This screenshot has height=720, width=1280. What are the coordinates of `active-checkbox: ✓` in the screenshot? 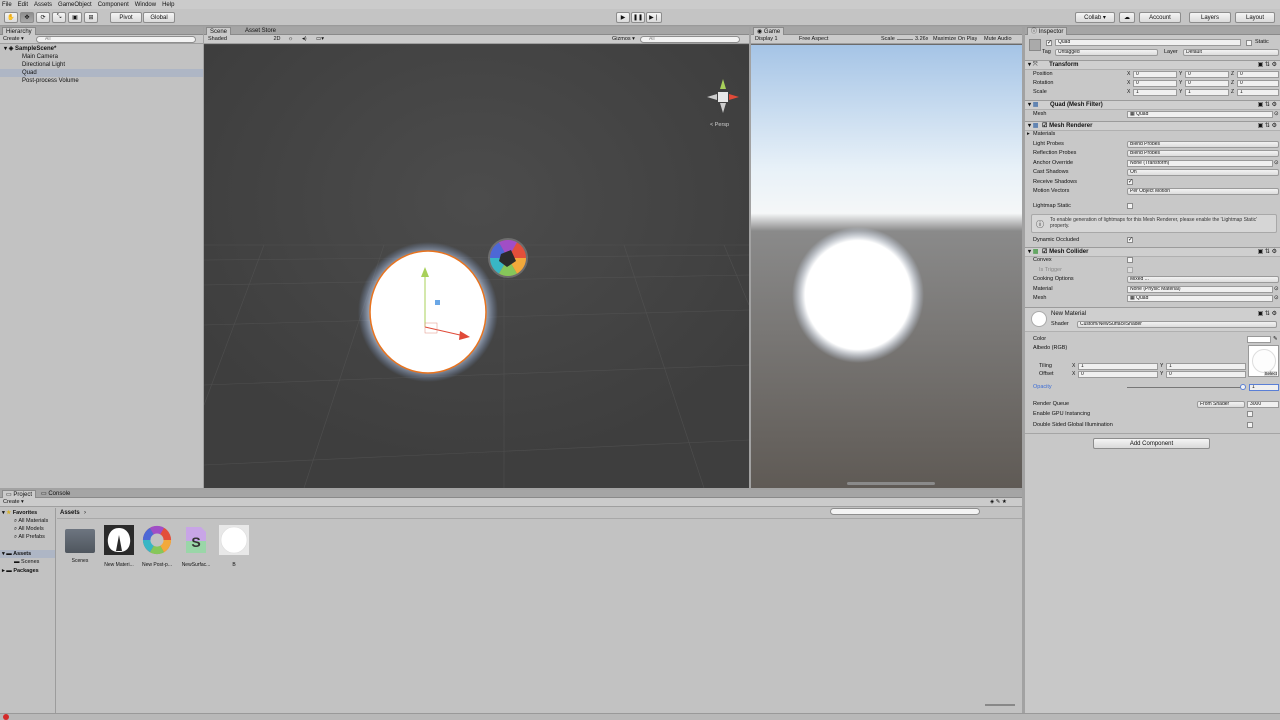 It's located at (1049, 43).